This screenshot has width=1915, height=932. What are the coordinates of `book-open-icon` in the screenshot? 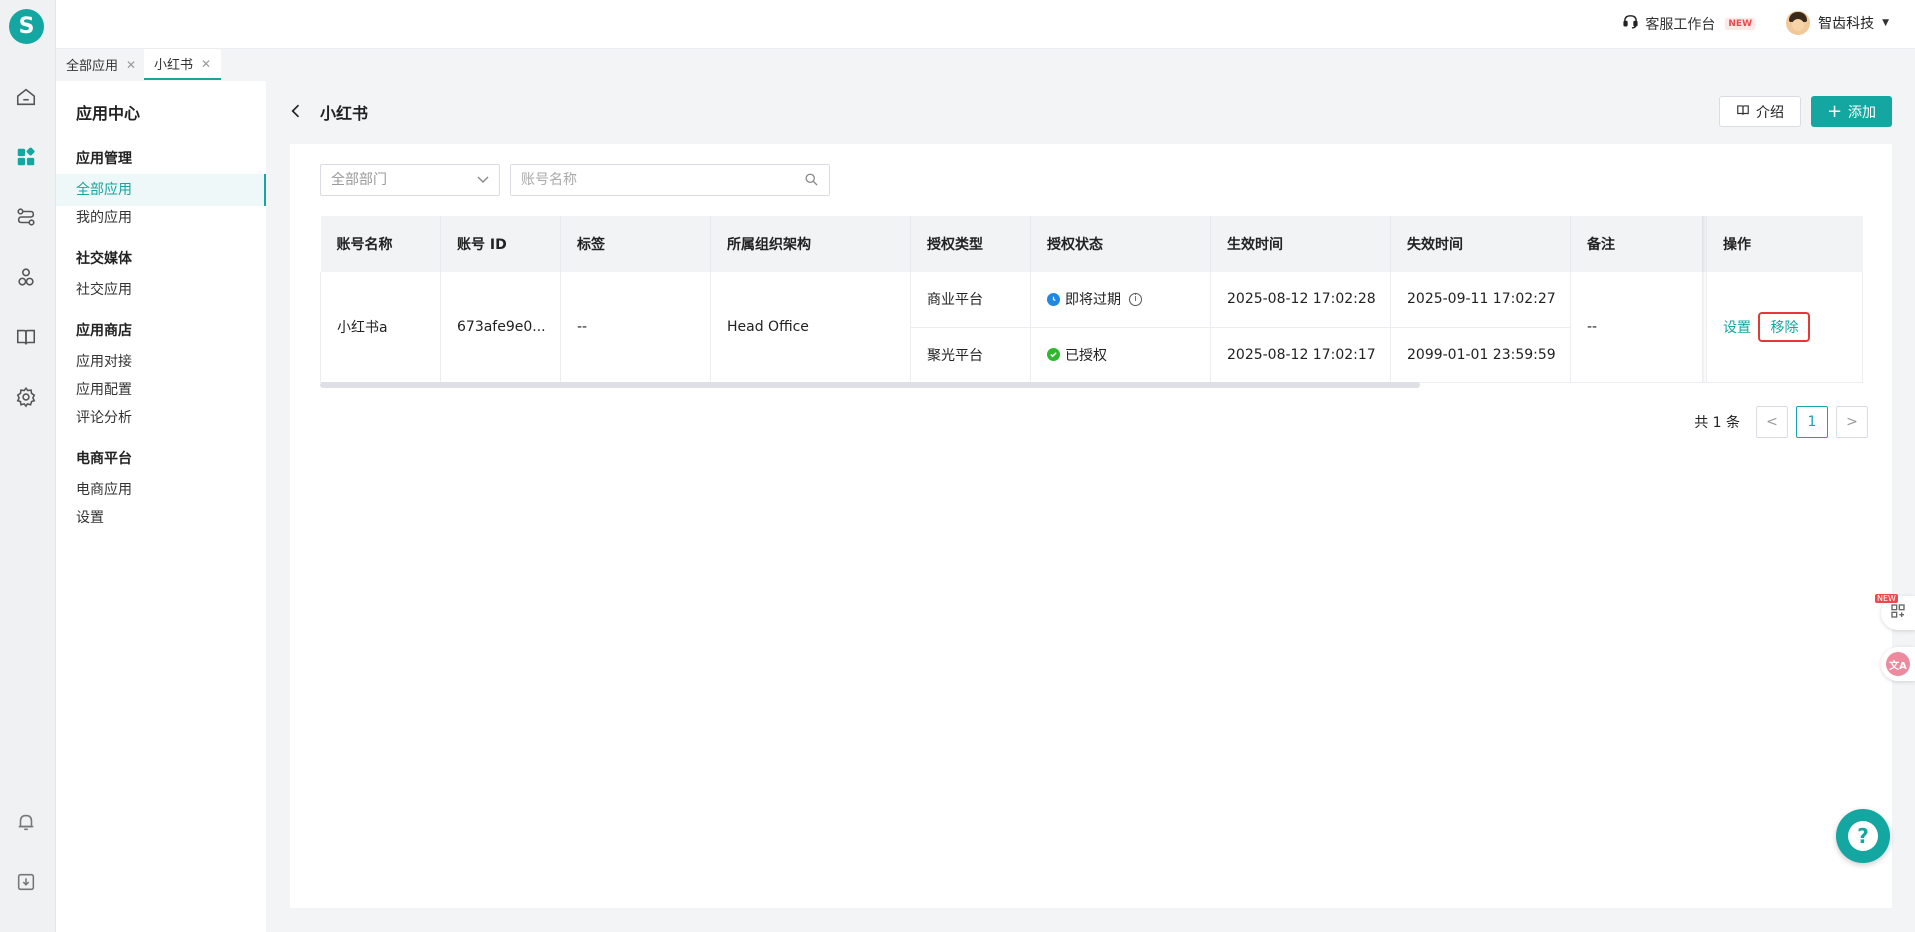 It's located at (1743, 112).